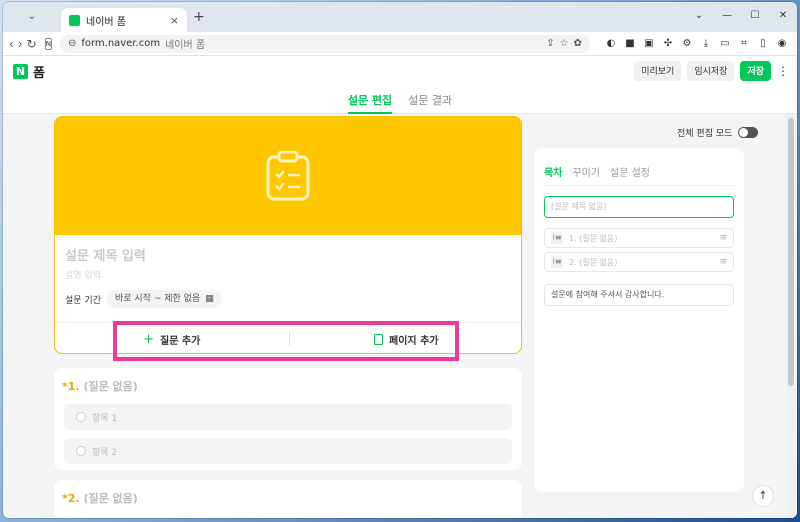 The image size is (800, 522). Describe the element at coordinates (100, 498) in the screenshot. I see `question-title: *2. (질문 없음)` at that location.